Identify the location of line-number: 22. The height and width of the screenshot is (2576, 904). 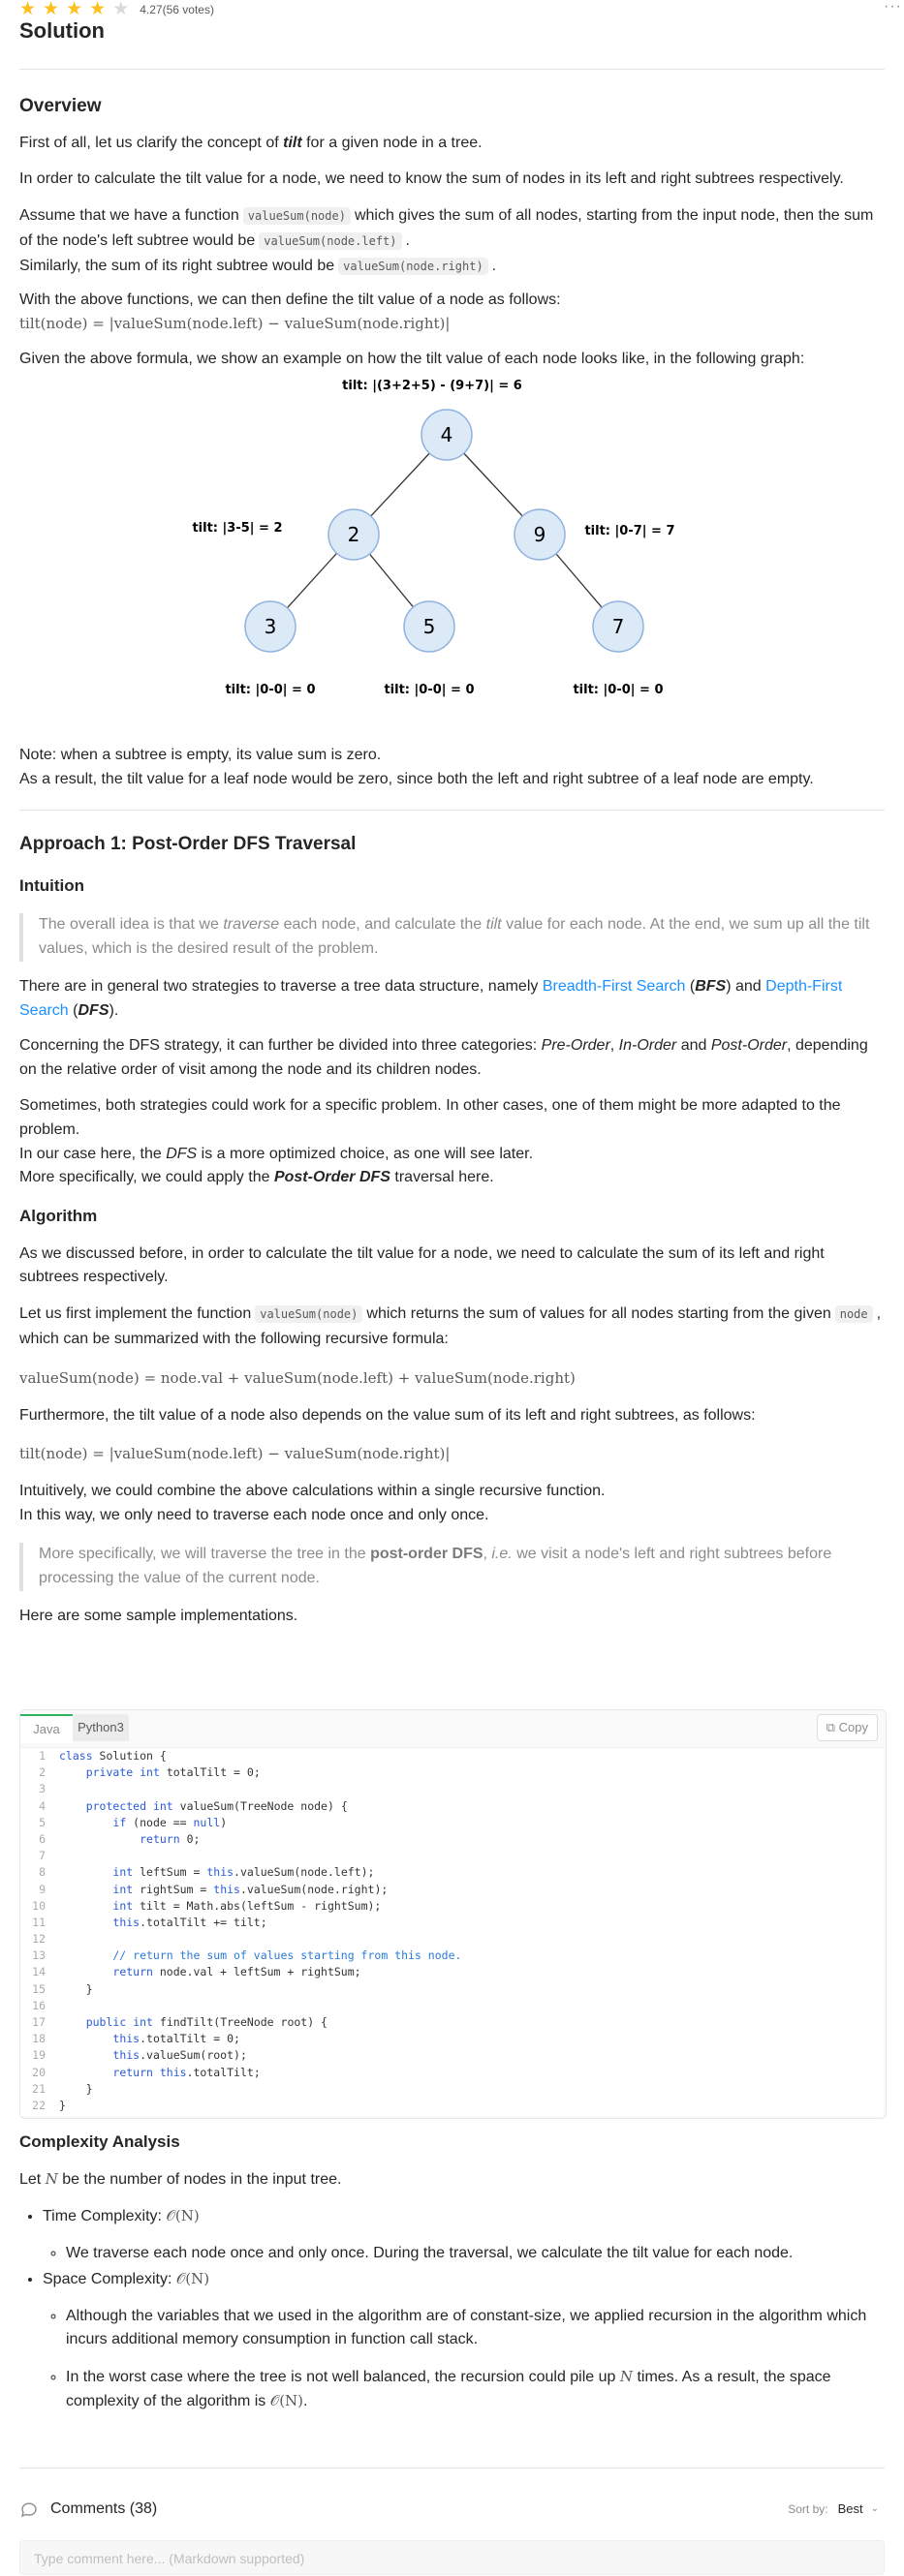
(39, 2105).